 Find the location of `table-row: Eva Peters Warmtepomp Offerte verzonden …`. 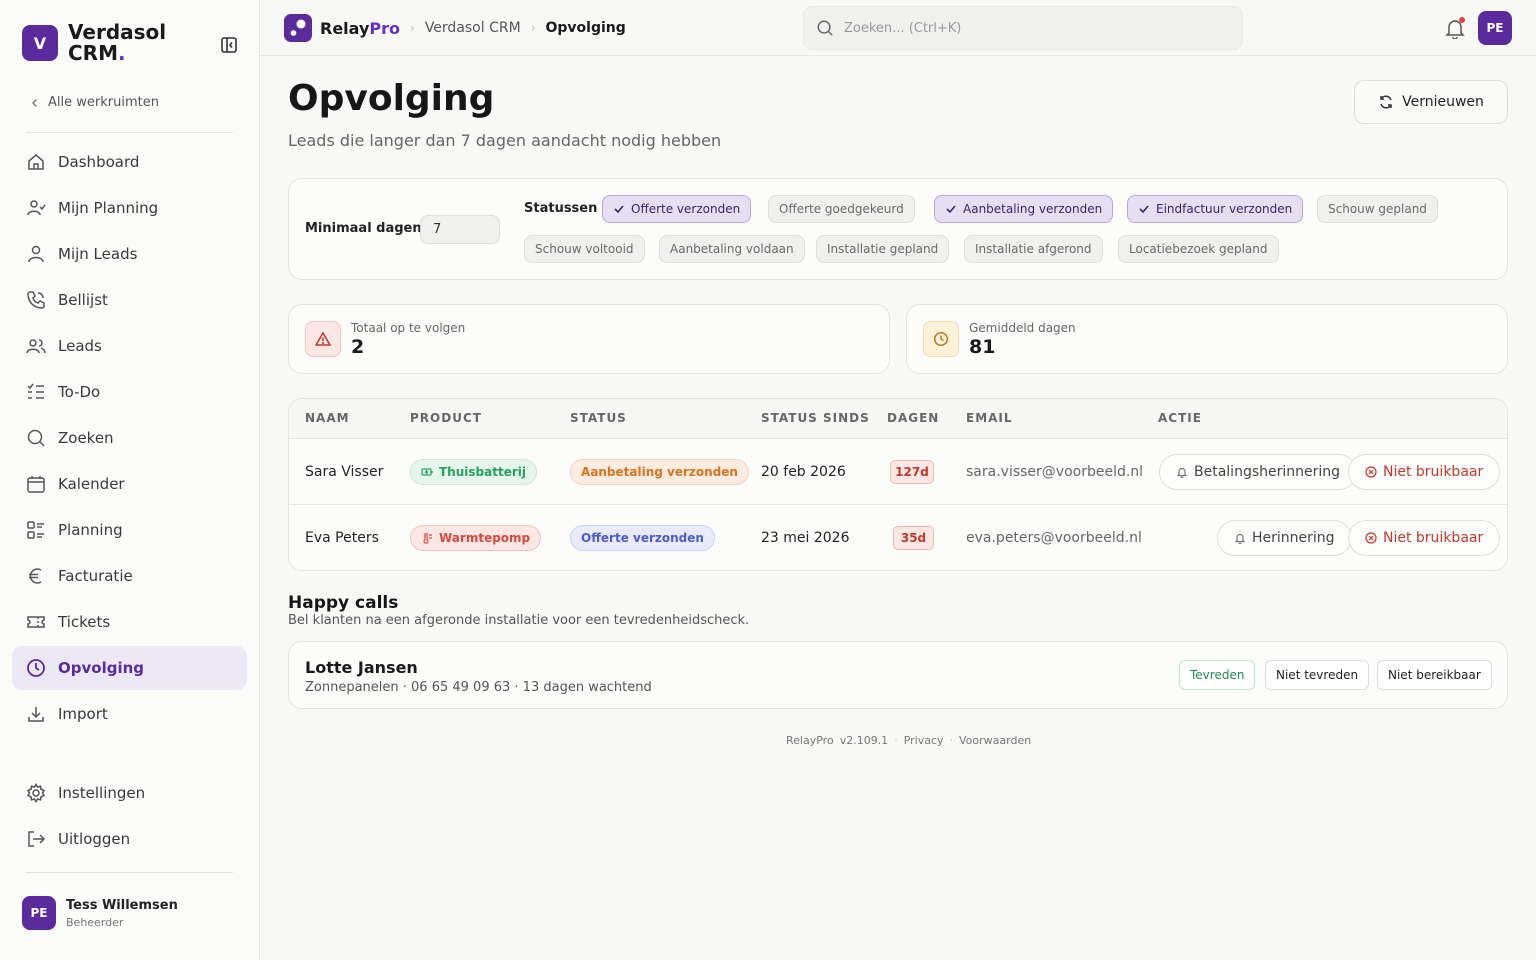

table-row: Eva Peters Warmtepomp Offerte verzonden … is located at coordinates (898, 537).